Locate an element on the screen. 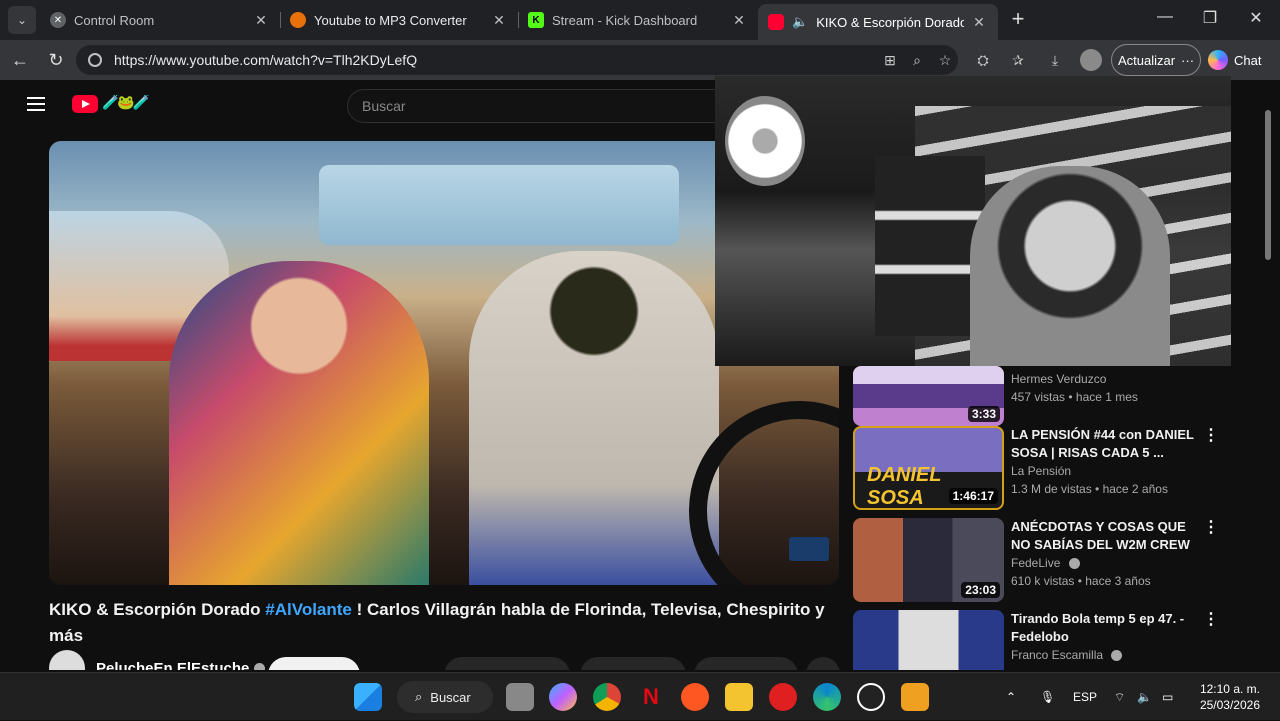 The height and width of the screenshot is (721, 1280). video-thumbnail: 23:03 is located at coordinates (928, 560).